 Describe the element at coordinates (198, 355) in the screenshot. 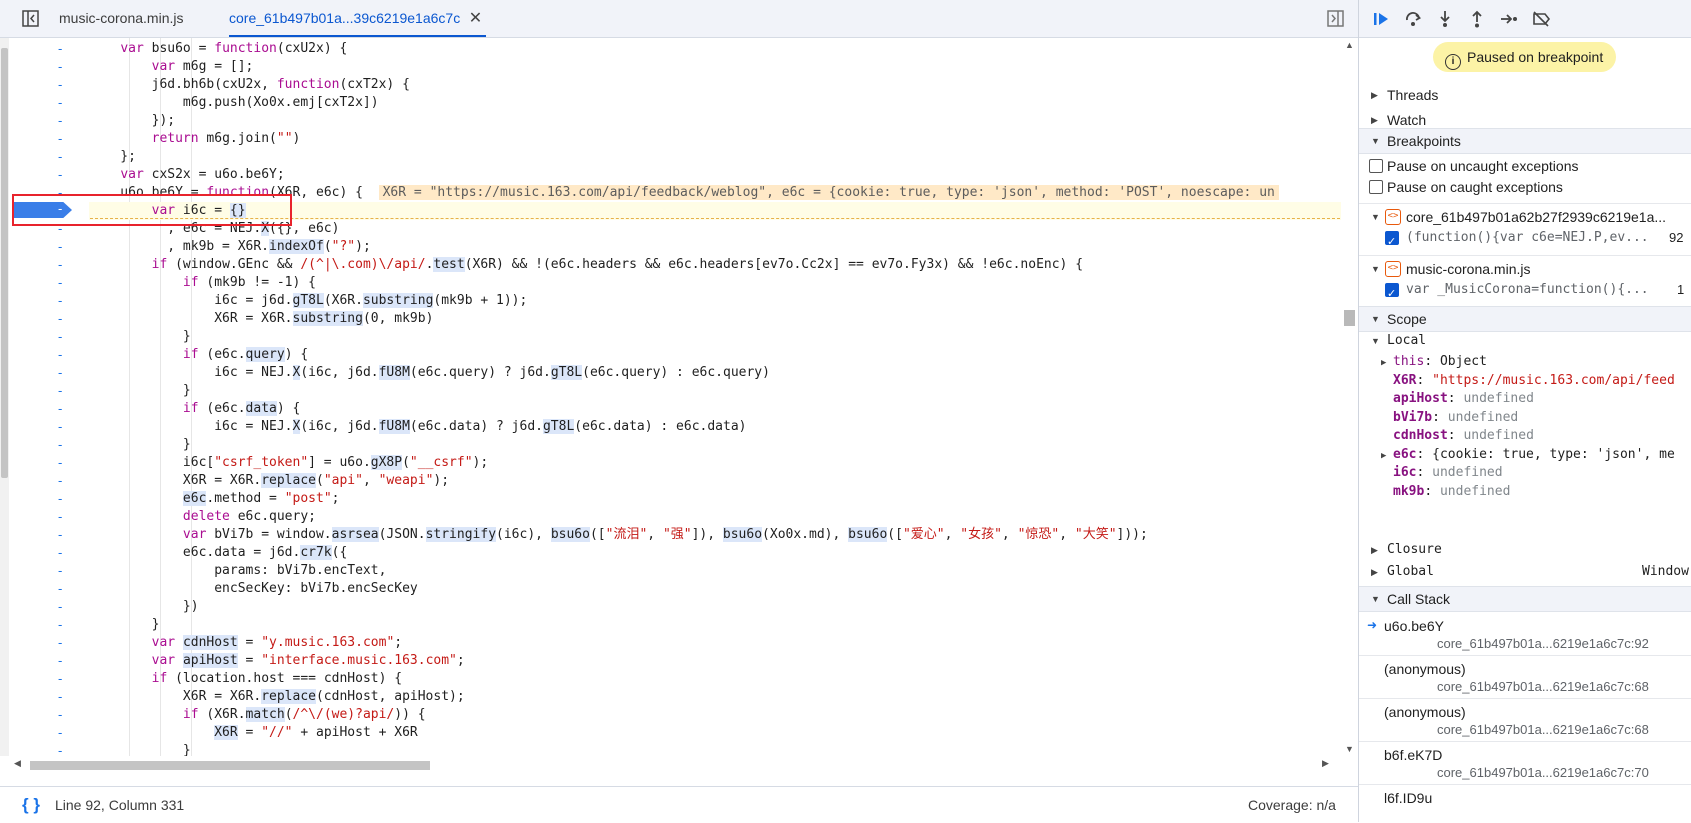

I see `code-line: if (e6c.query) {` at that location.